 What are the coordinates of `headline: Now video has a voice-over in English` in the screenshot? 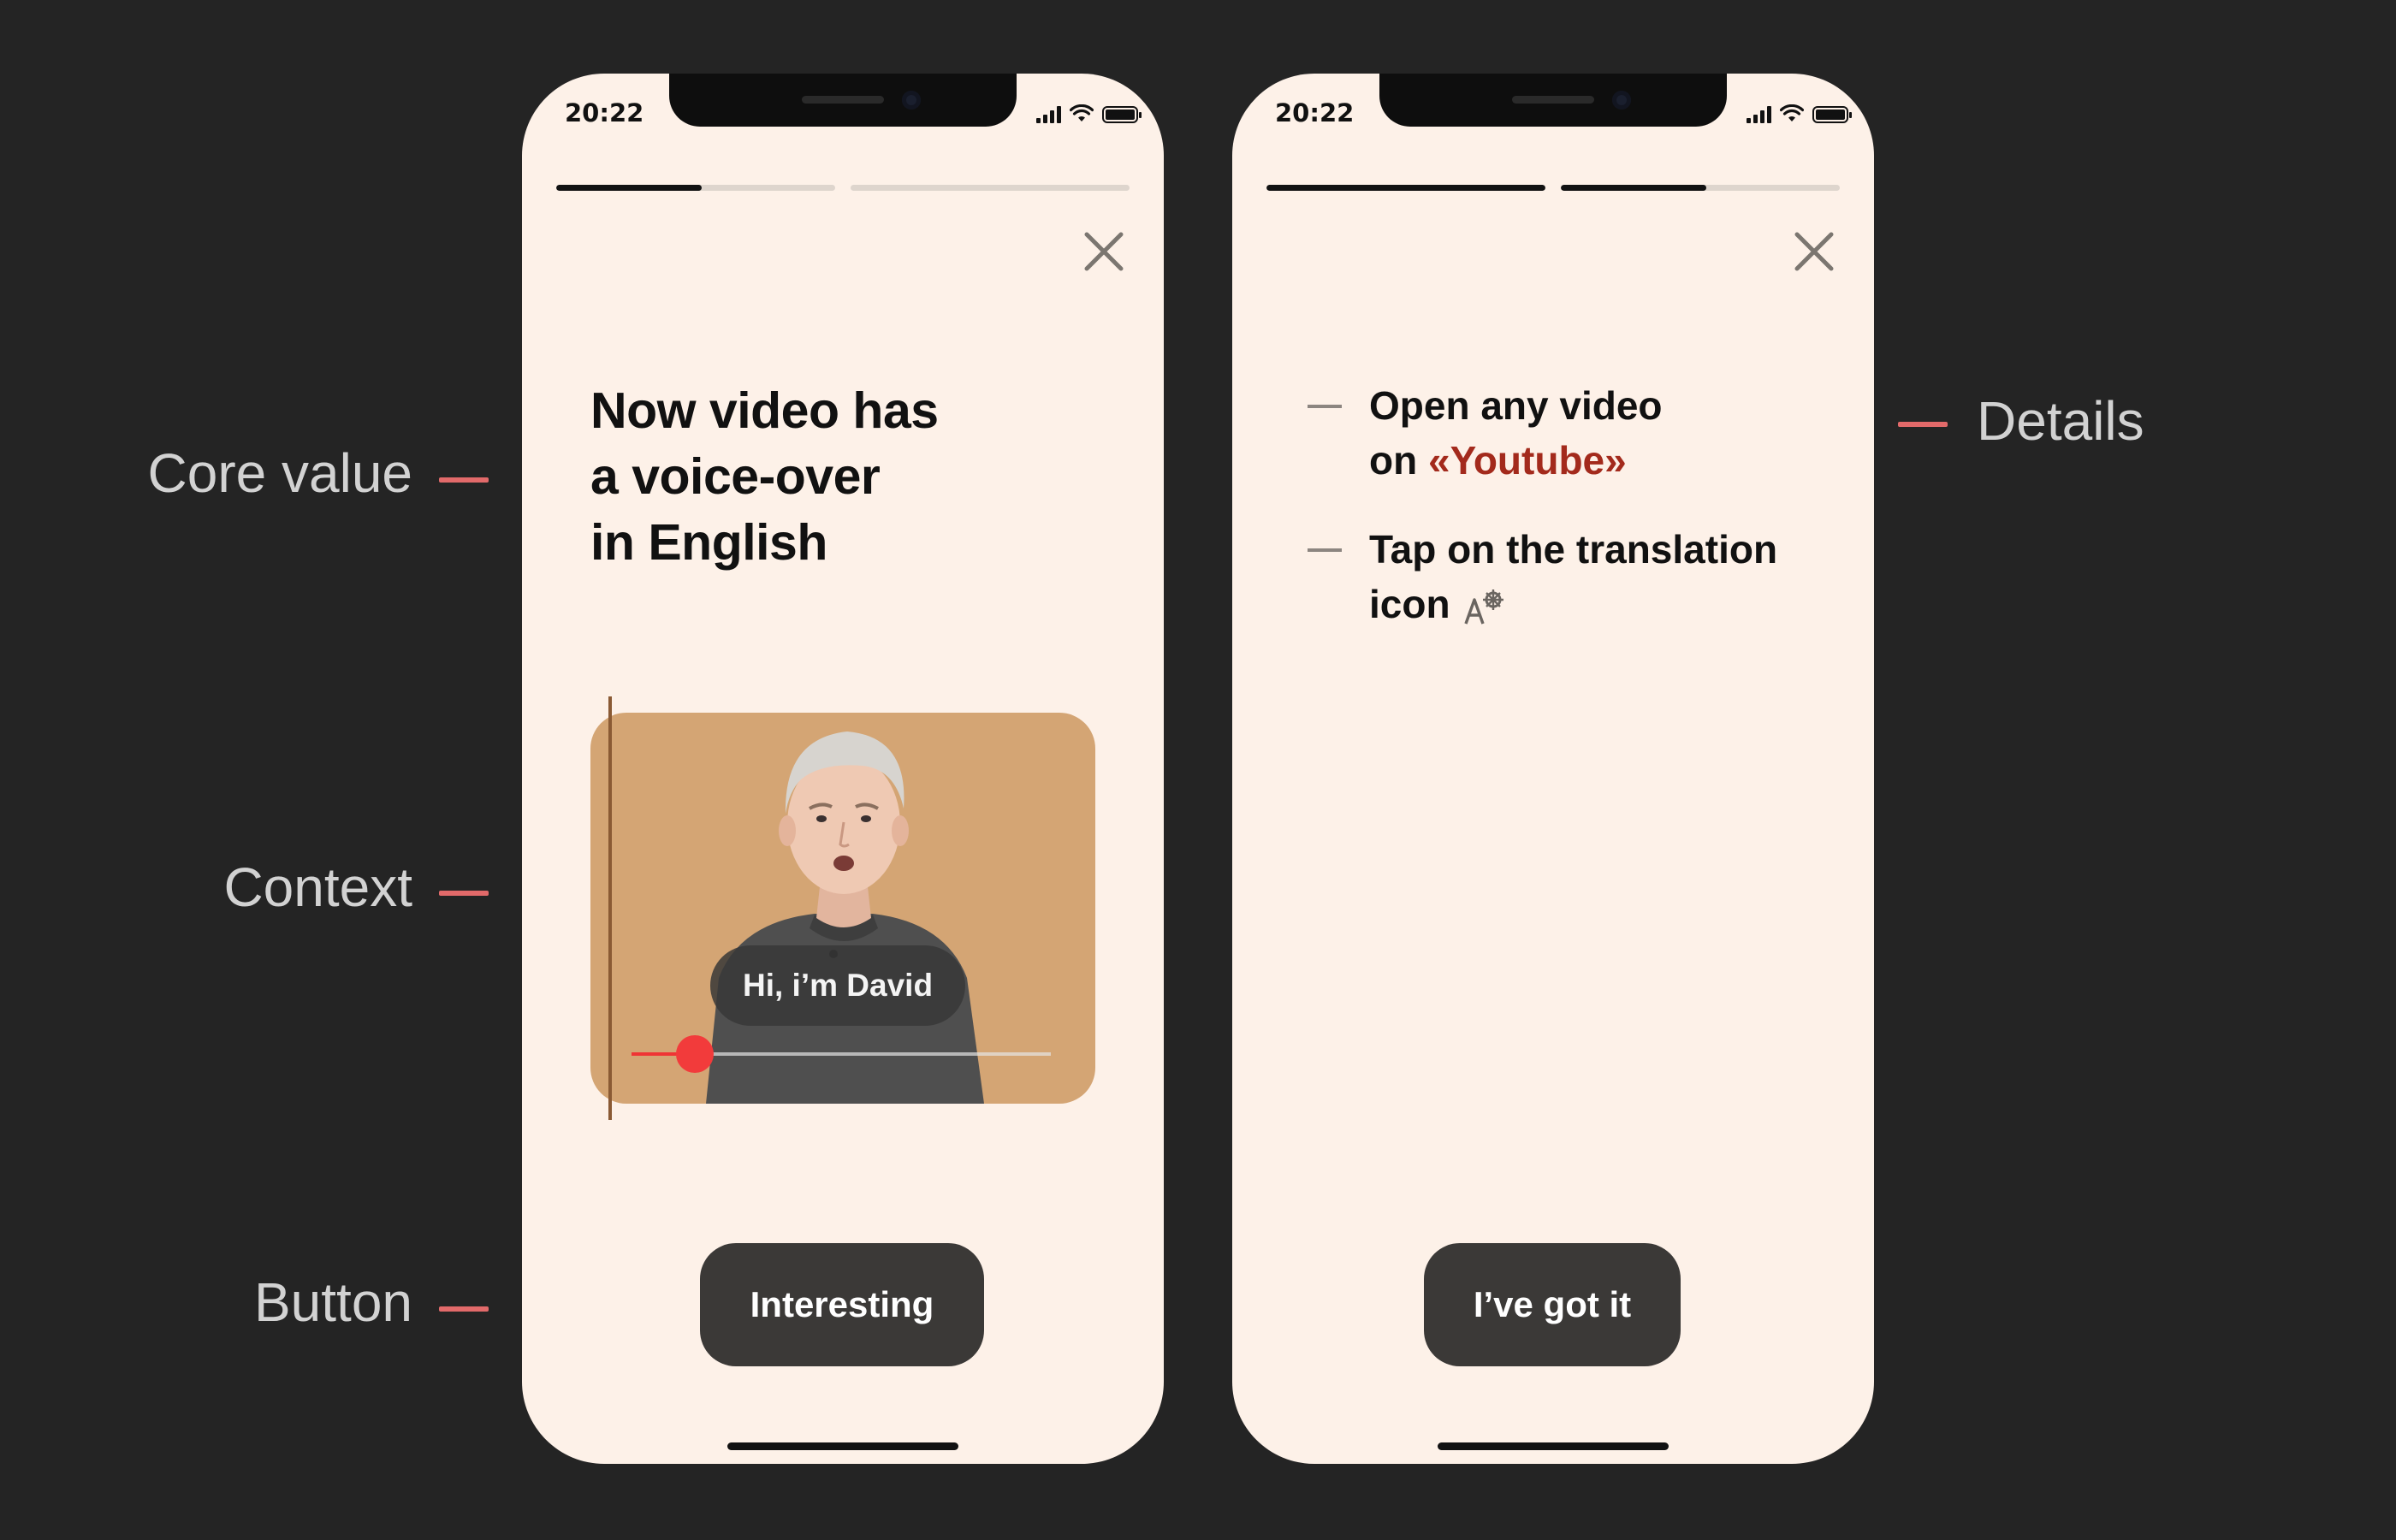 It's located at (830, 477).